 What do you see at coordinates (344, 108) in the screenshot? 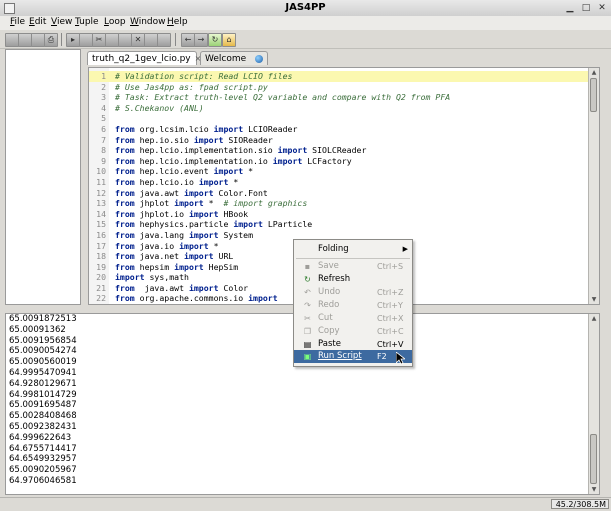
I see `code-line: 4 # S.Chekanov (ANL)` at bounding box center [344, 108].